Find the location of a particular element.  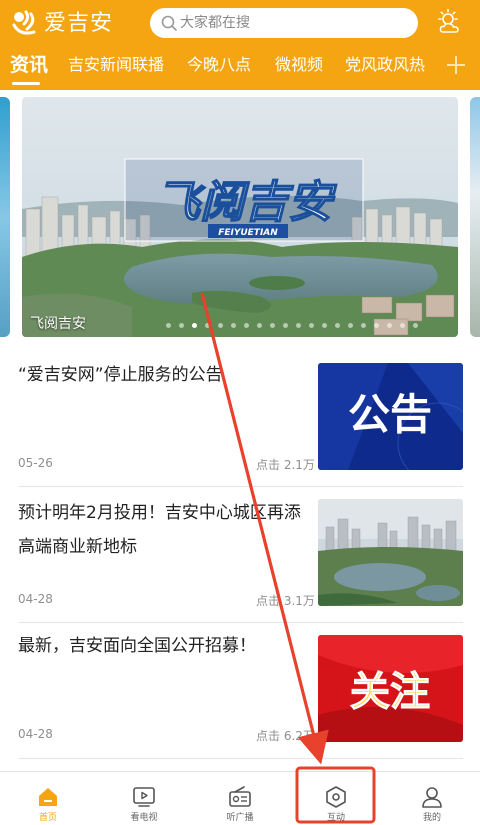

news-view-count: 点击 3.1万 is located at coordinates (285, 601).